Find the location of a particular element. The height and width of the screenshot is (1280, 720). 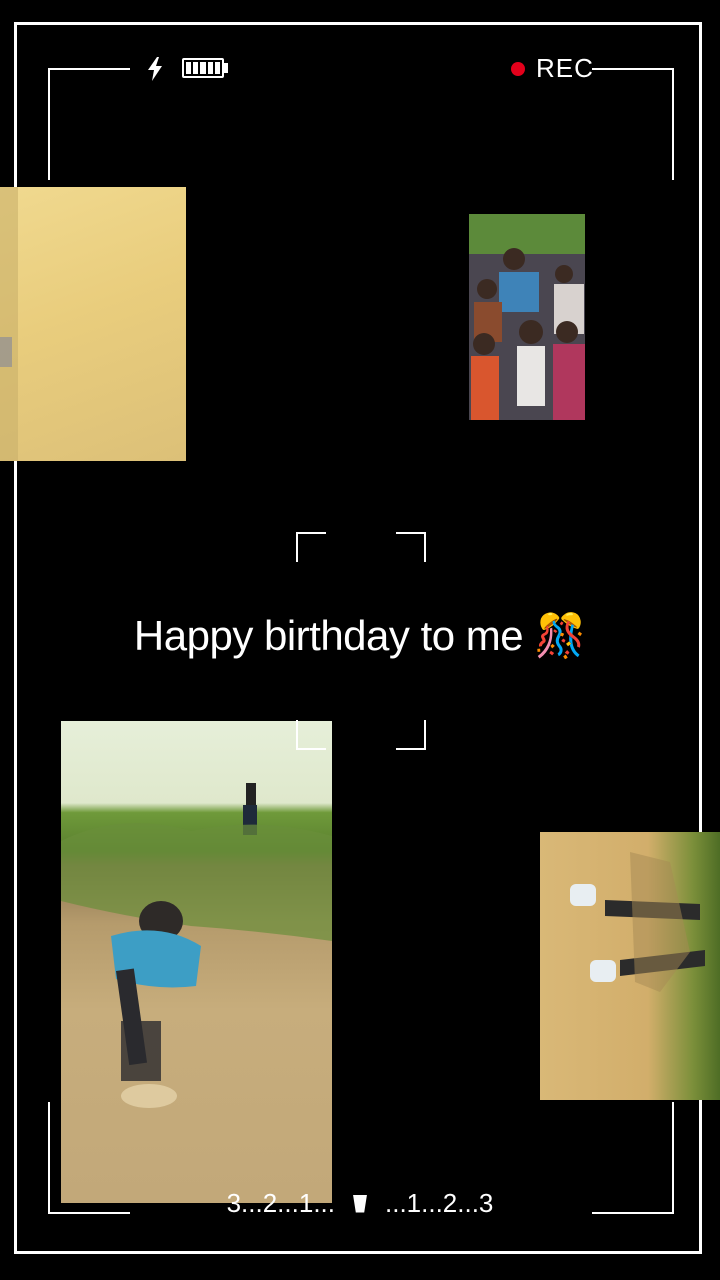

rec-label: REC is located at coordinates (565, 68).